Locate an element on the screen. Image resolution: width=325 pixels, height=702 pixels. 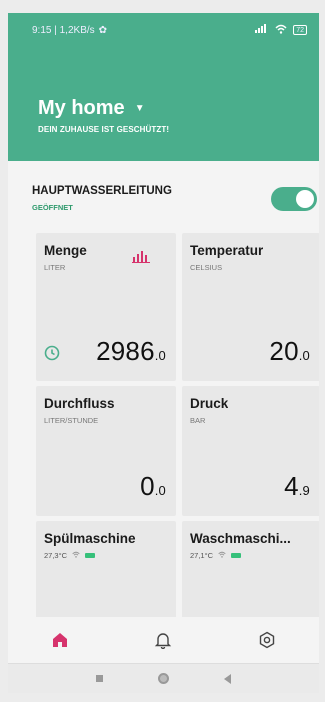
card-title: Menge is located at coordinates (65, 250).